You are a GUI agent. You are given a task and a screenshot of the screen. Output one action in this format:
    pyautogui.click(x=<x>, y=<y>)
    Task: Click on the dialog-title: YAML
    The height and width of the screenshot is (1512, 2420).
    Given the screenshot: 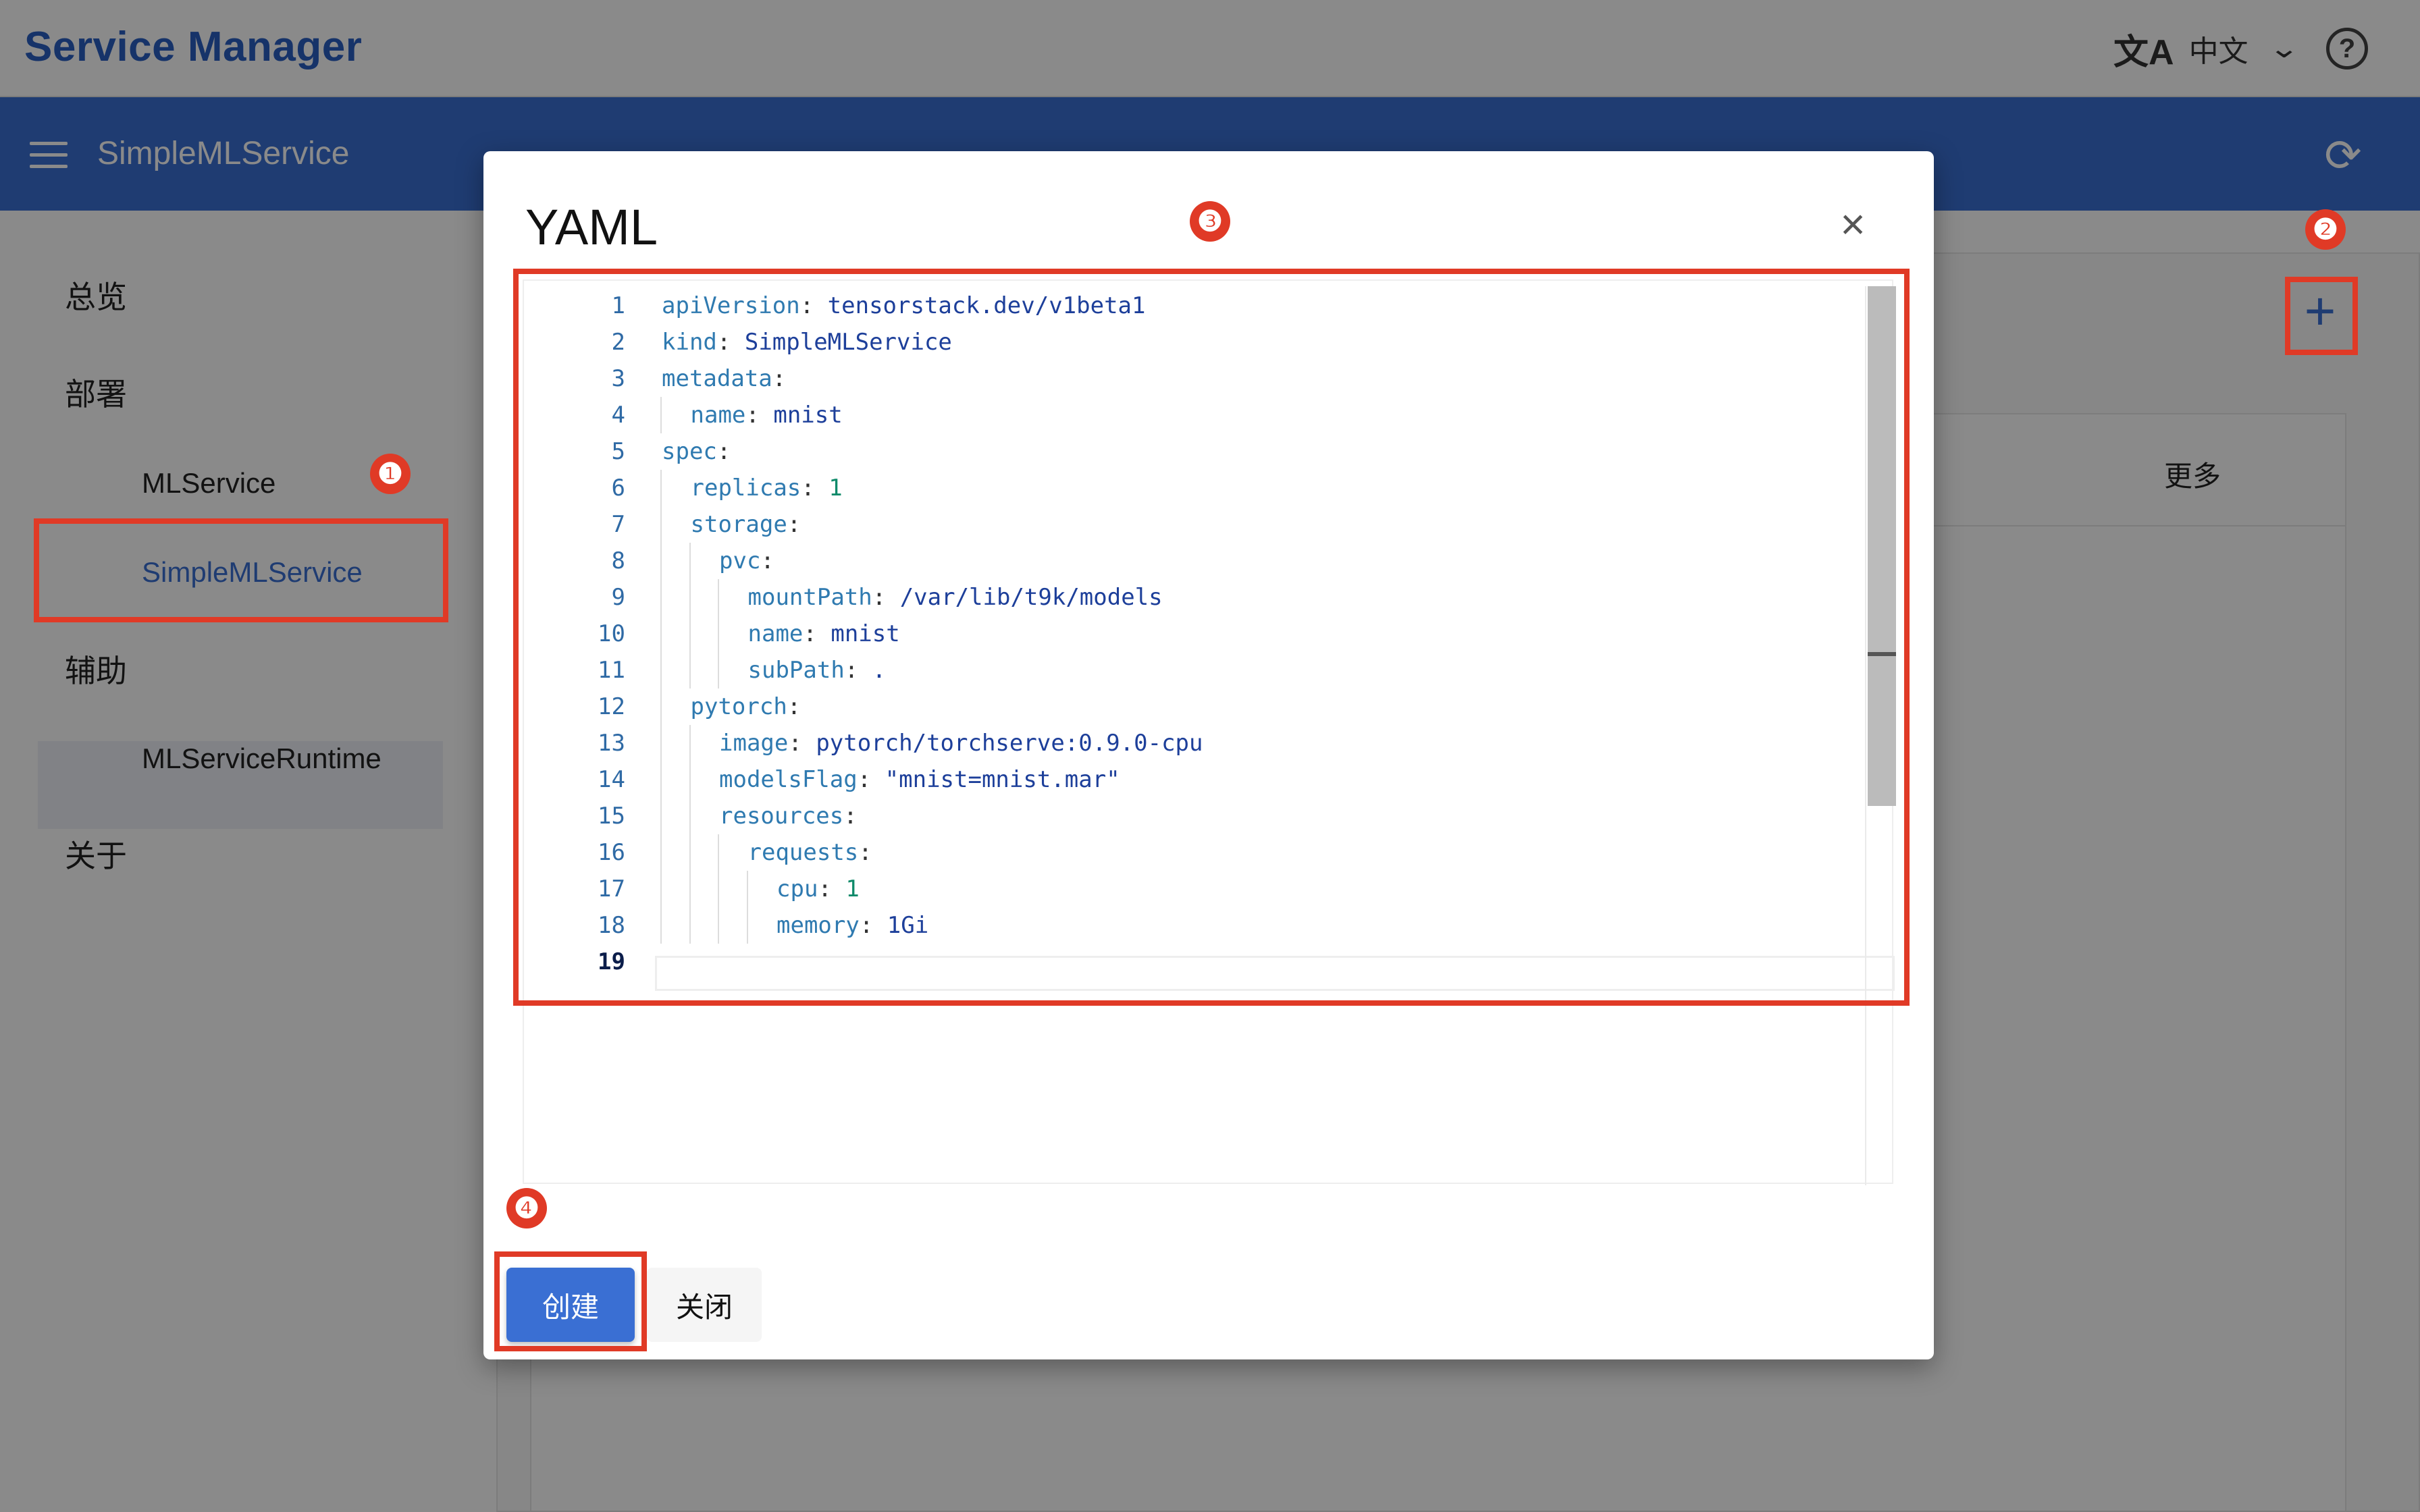 What is the action you would take?
    pyautogui.click(x=591, y=227)
    